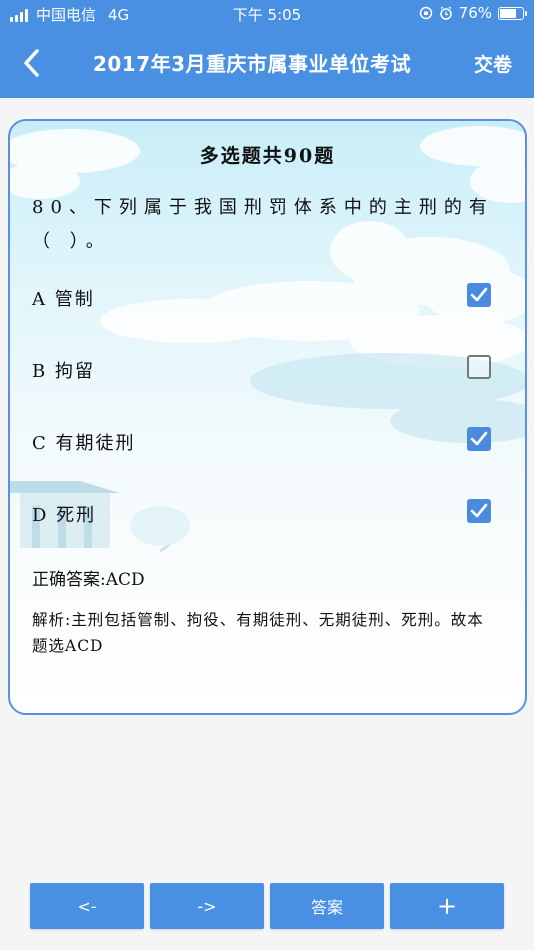 The height and width of the screenshot is (950, 534). I want to click on page-title: 2017年3月重庆市属事业单位考试, so click(252, 64).